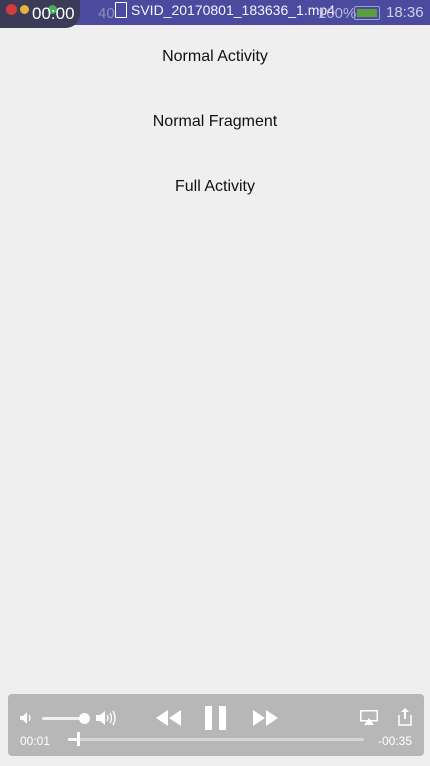 The image size is (430, 766). I want to click on file-name: SVID_20170801_183636_1.mp4, so click(233, 10).